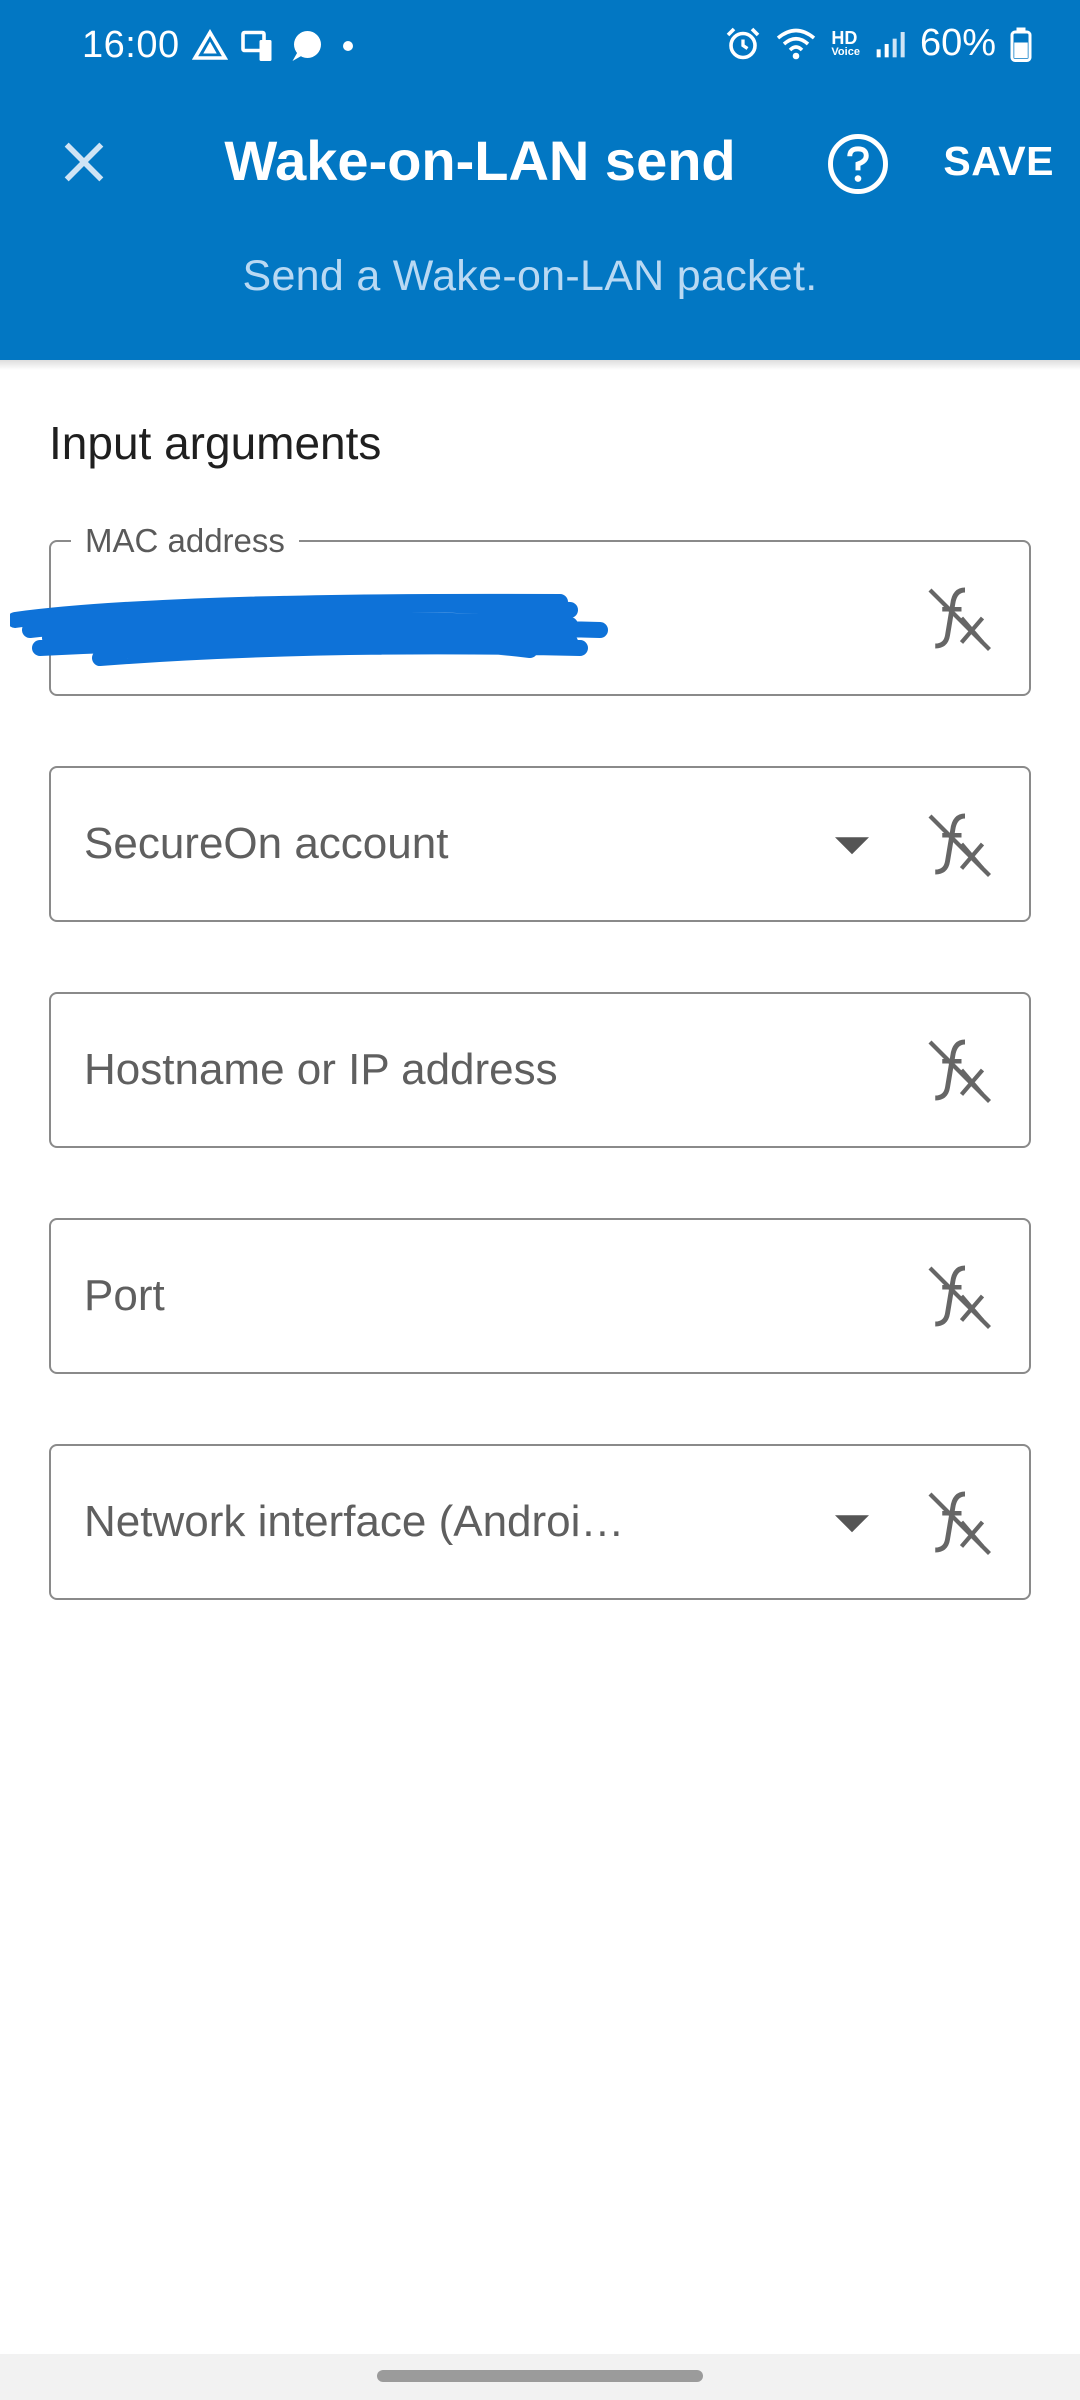 The height and width of the screenshot is (2400, 1080). I want to click on voice-label: Voice, so click(845, 52).